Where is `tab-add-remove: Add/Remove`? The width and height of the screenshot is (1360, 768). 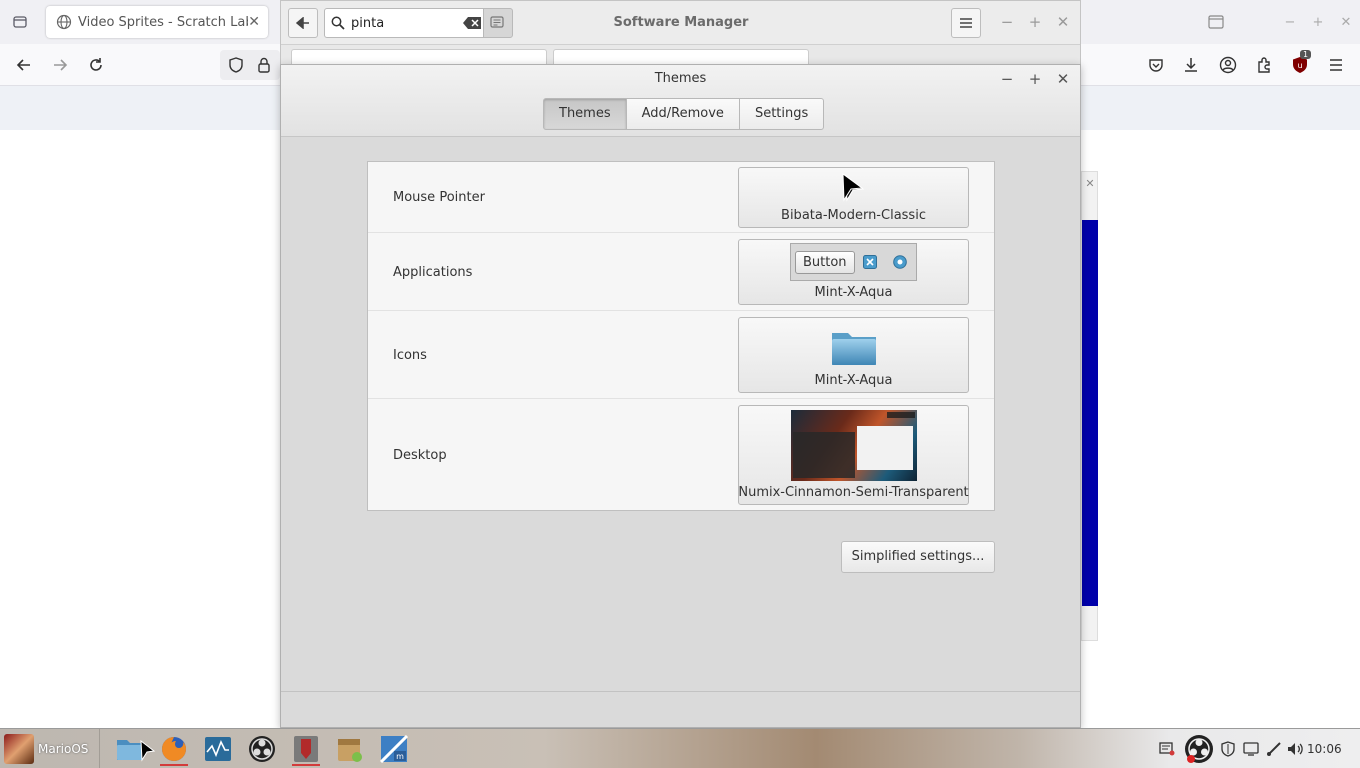
tab-add-remove: Add/Remove is located at coordinates (682, 114).